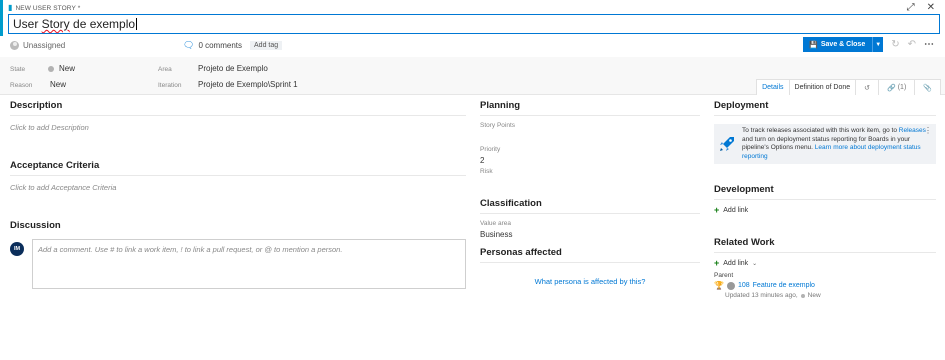  What do you see at coordinates (931, 7) in the screenshot?
I see `close-icon: ✕` at bounding box center [931, 7].